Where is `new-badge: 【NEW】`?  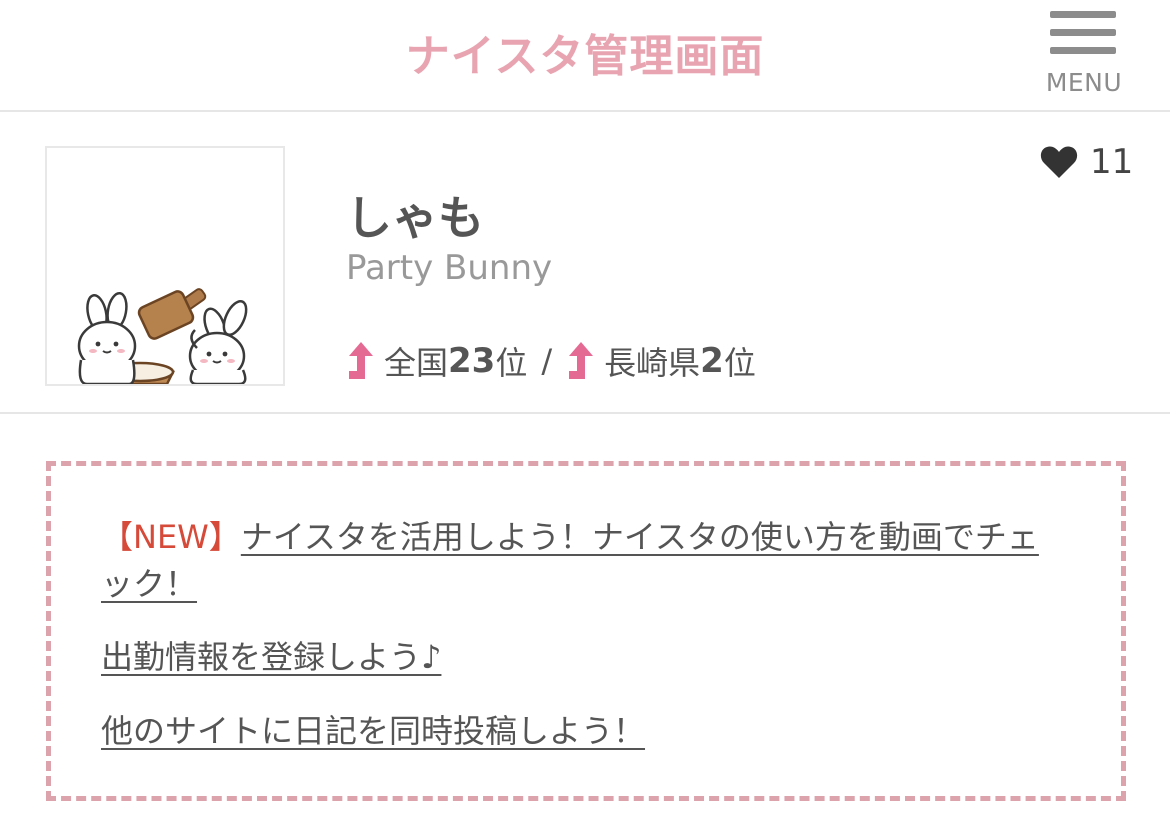 new-badge: 【NEW】 is located at coordinates (171, 537).